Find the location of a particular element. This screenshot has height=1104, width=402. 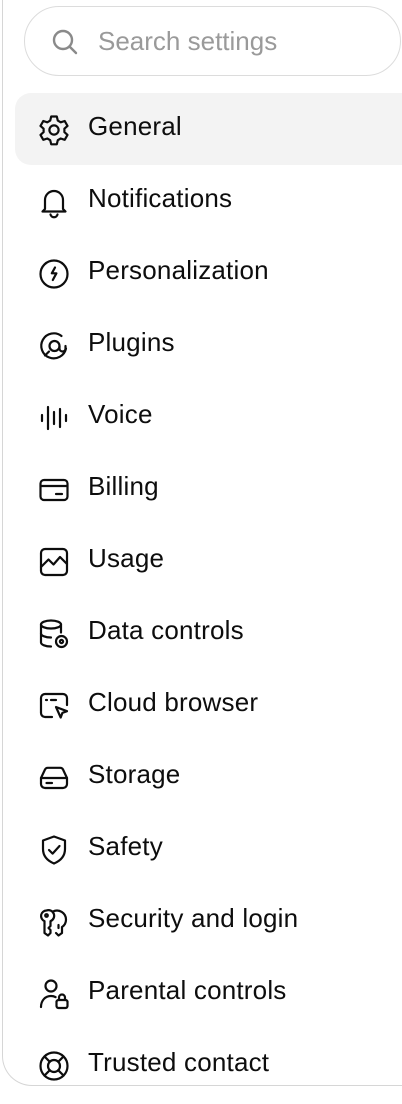

sidebar-item-general: General is located at coordinates (208, 129).